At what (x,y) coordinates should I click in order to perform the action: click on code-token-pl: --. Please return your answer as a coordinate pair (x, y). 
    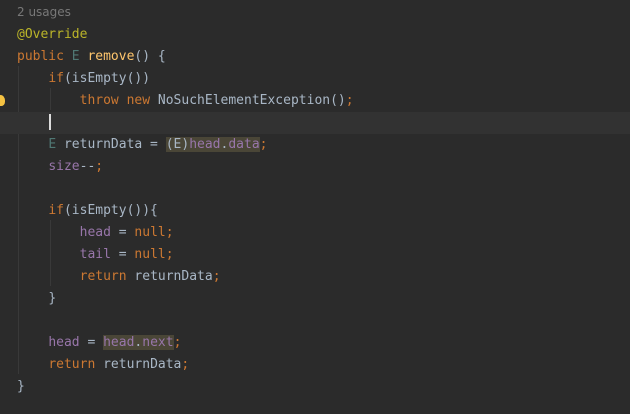
    Looking at the image, I should click on (87, 166).